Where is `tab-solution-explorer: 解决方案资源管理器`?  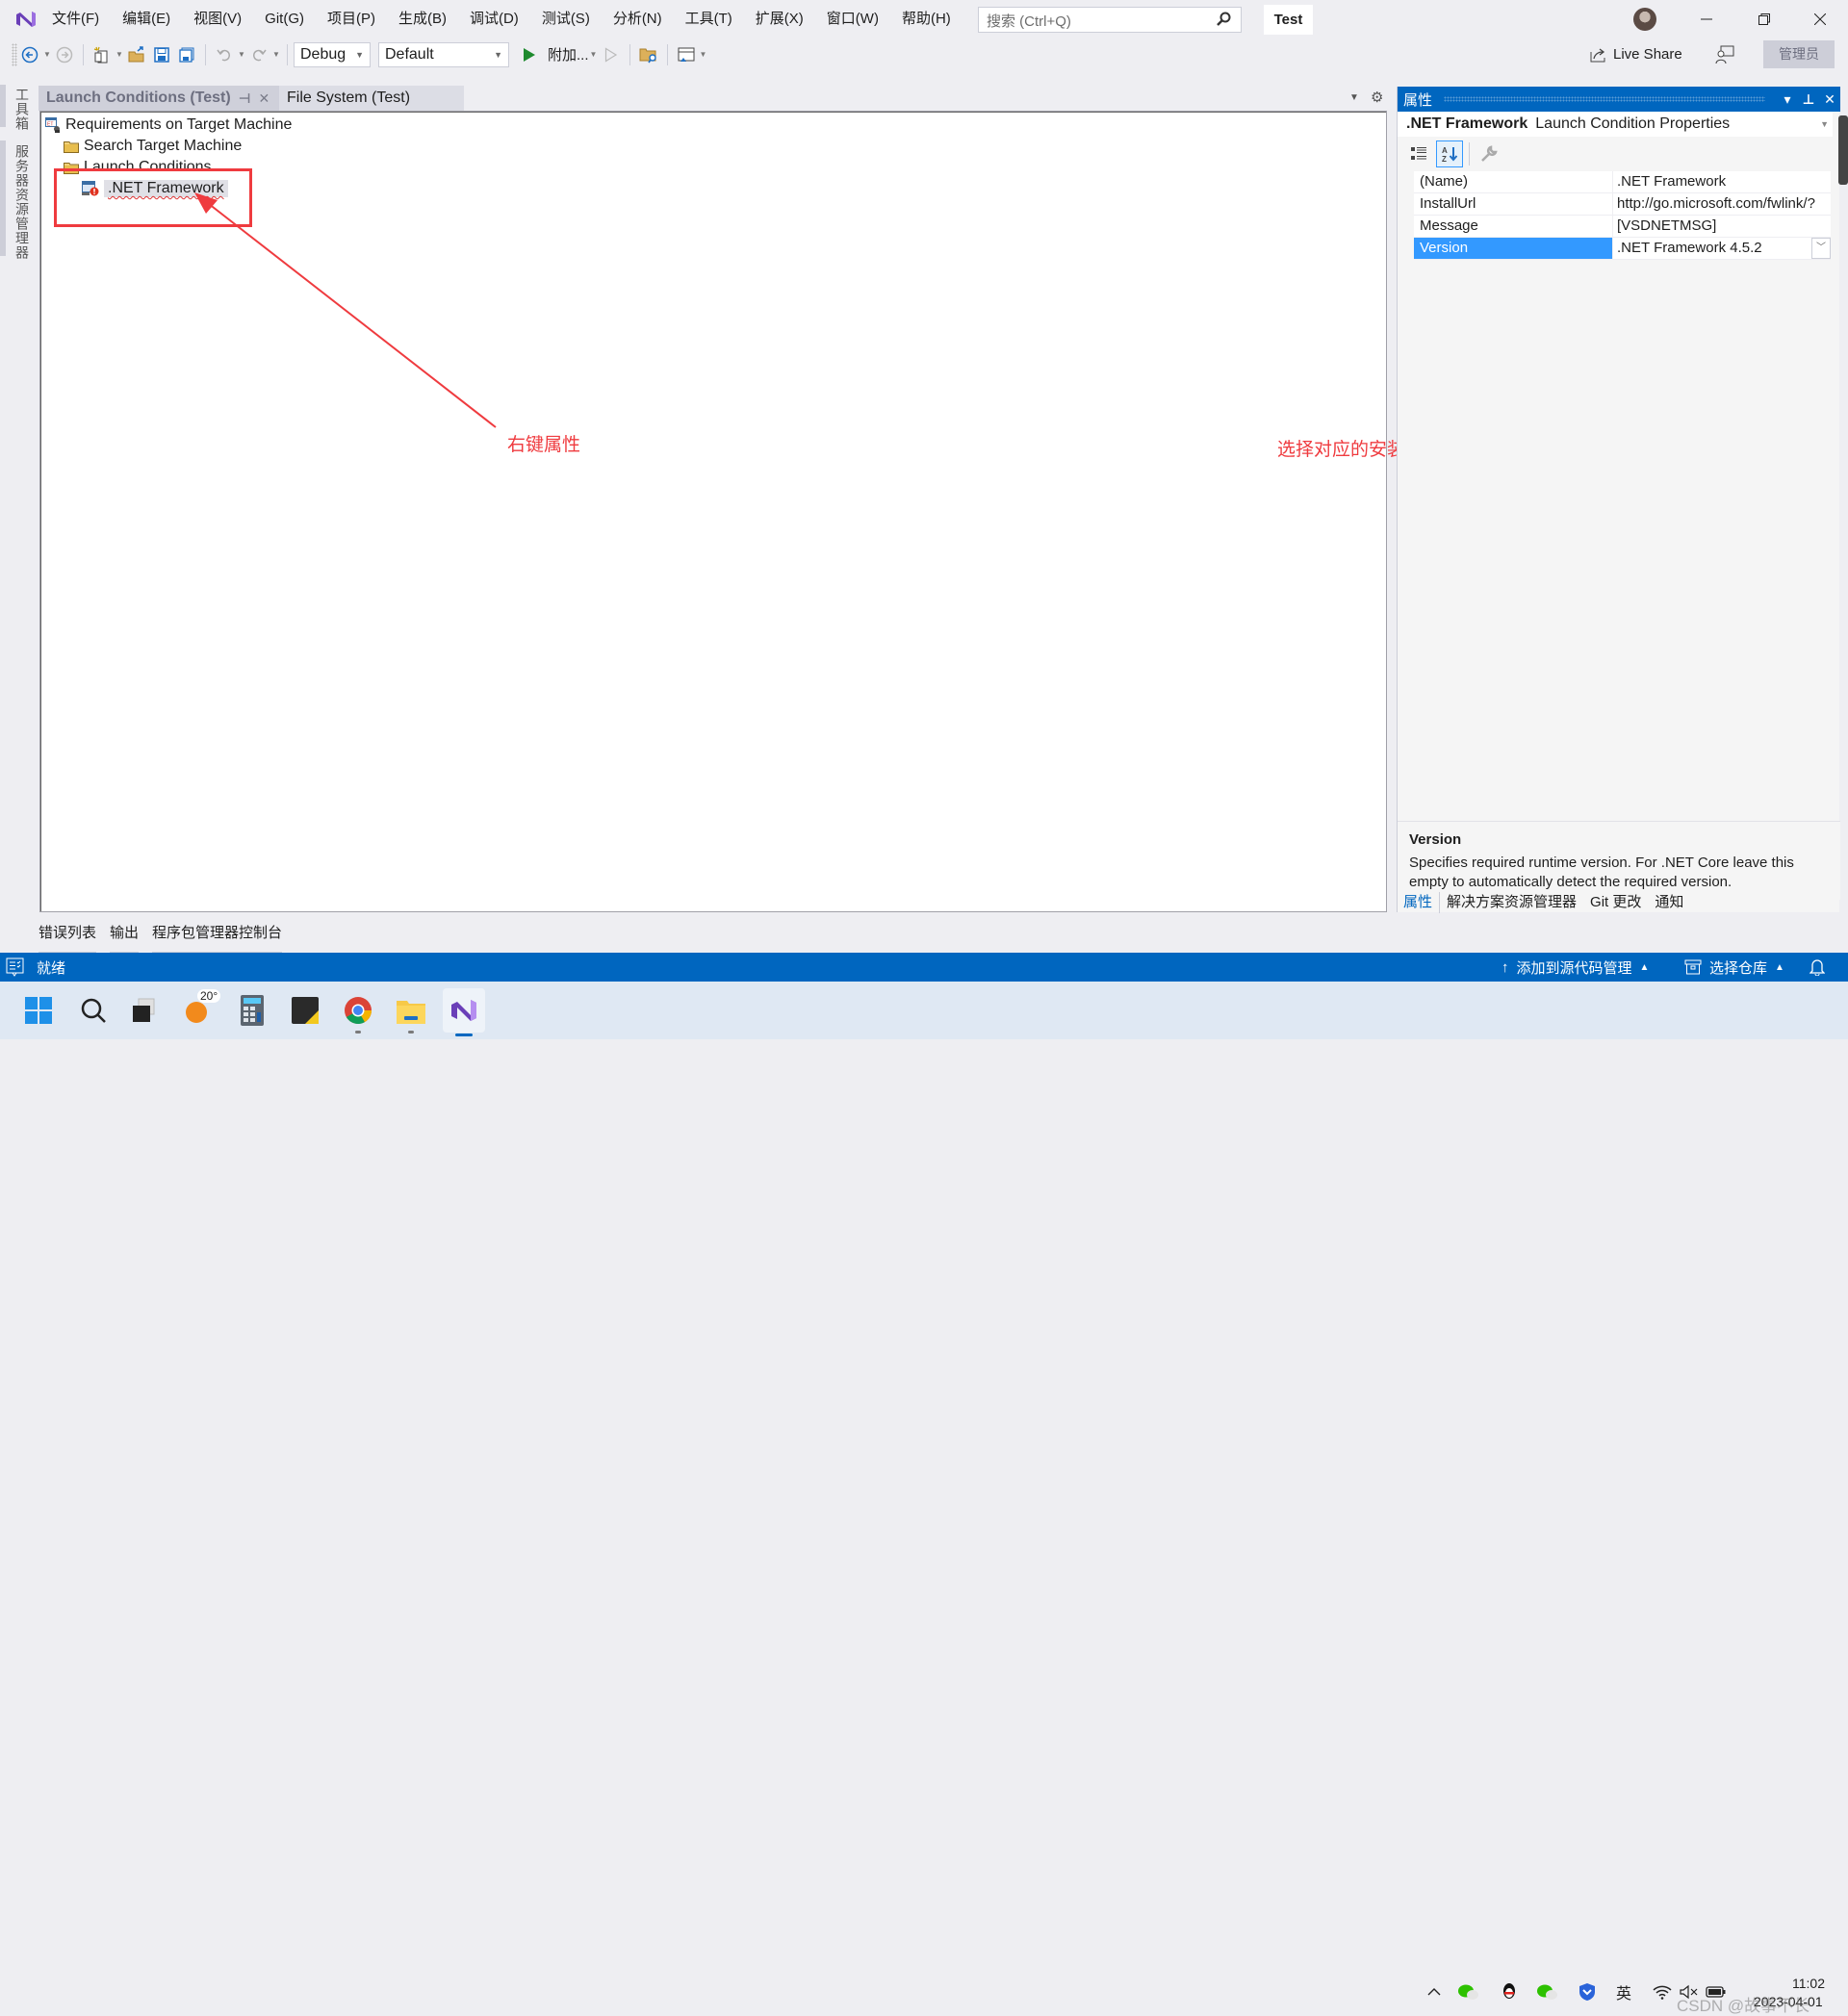 tab-solution-explorer: 解决方案资源管理器 is located at coordinates (1511, 902).